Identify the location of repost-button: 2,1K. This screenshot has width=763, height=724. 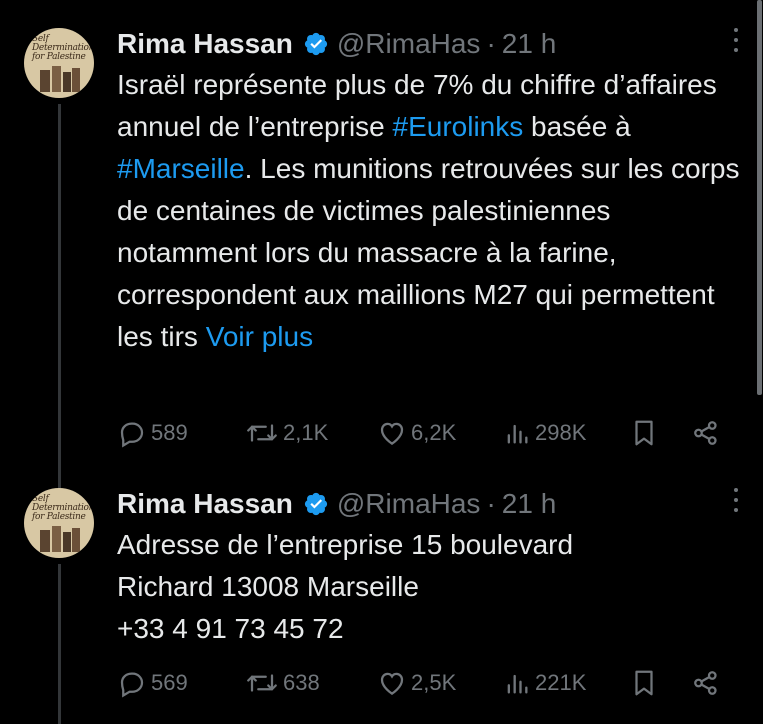
(286, 433).